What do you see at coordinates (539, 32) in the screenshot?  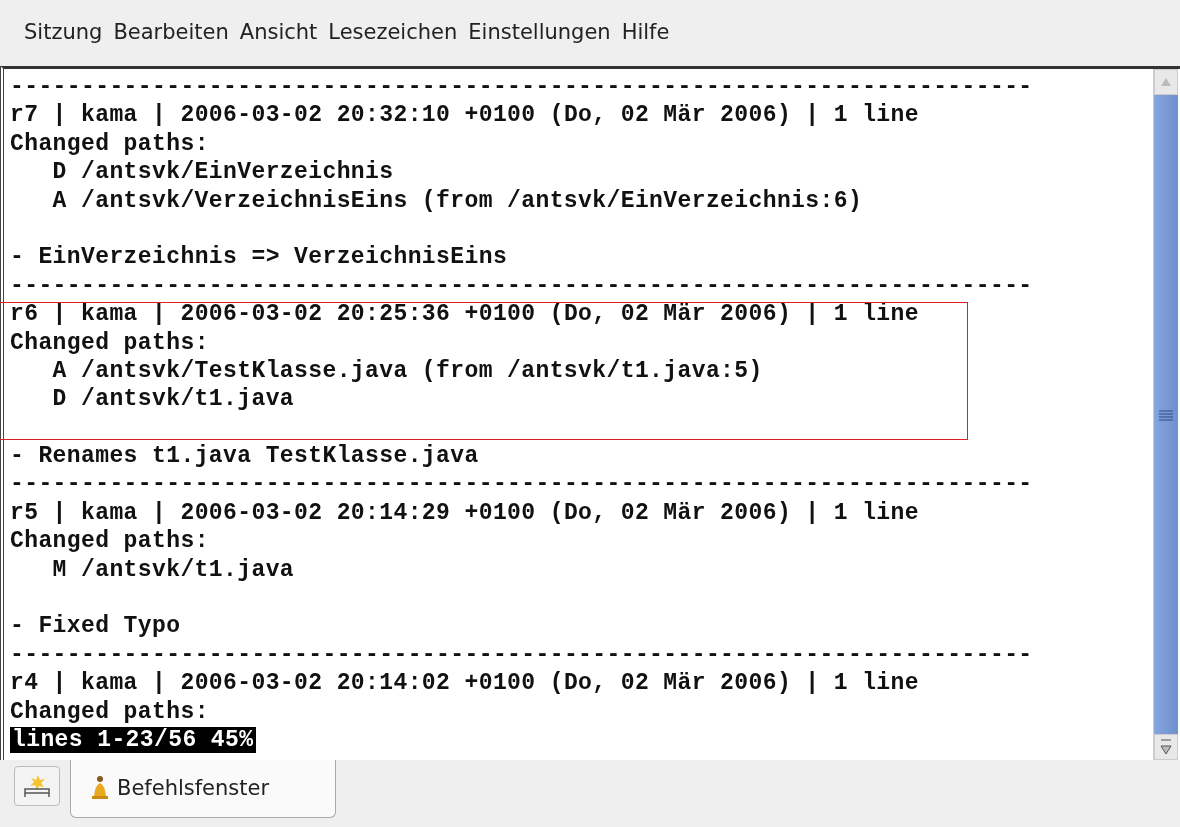 I see `menu-item: Einstellungen` at bounding box center [539, 32].